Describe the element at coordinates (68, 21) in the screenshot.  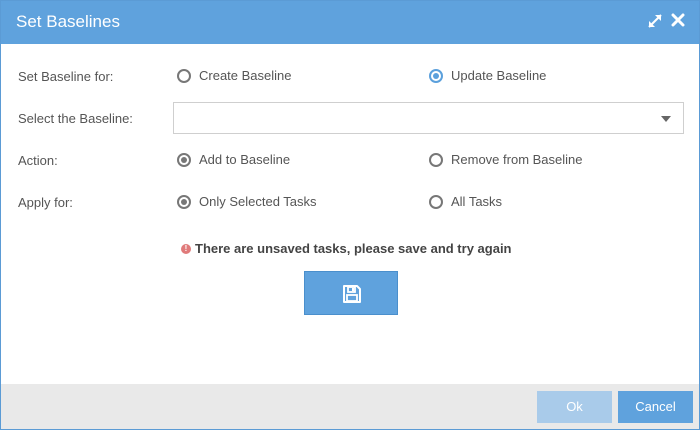
I see `dialog-title: Set Baselines` at that location.